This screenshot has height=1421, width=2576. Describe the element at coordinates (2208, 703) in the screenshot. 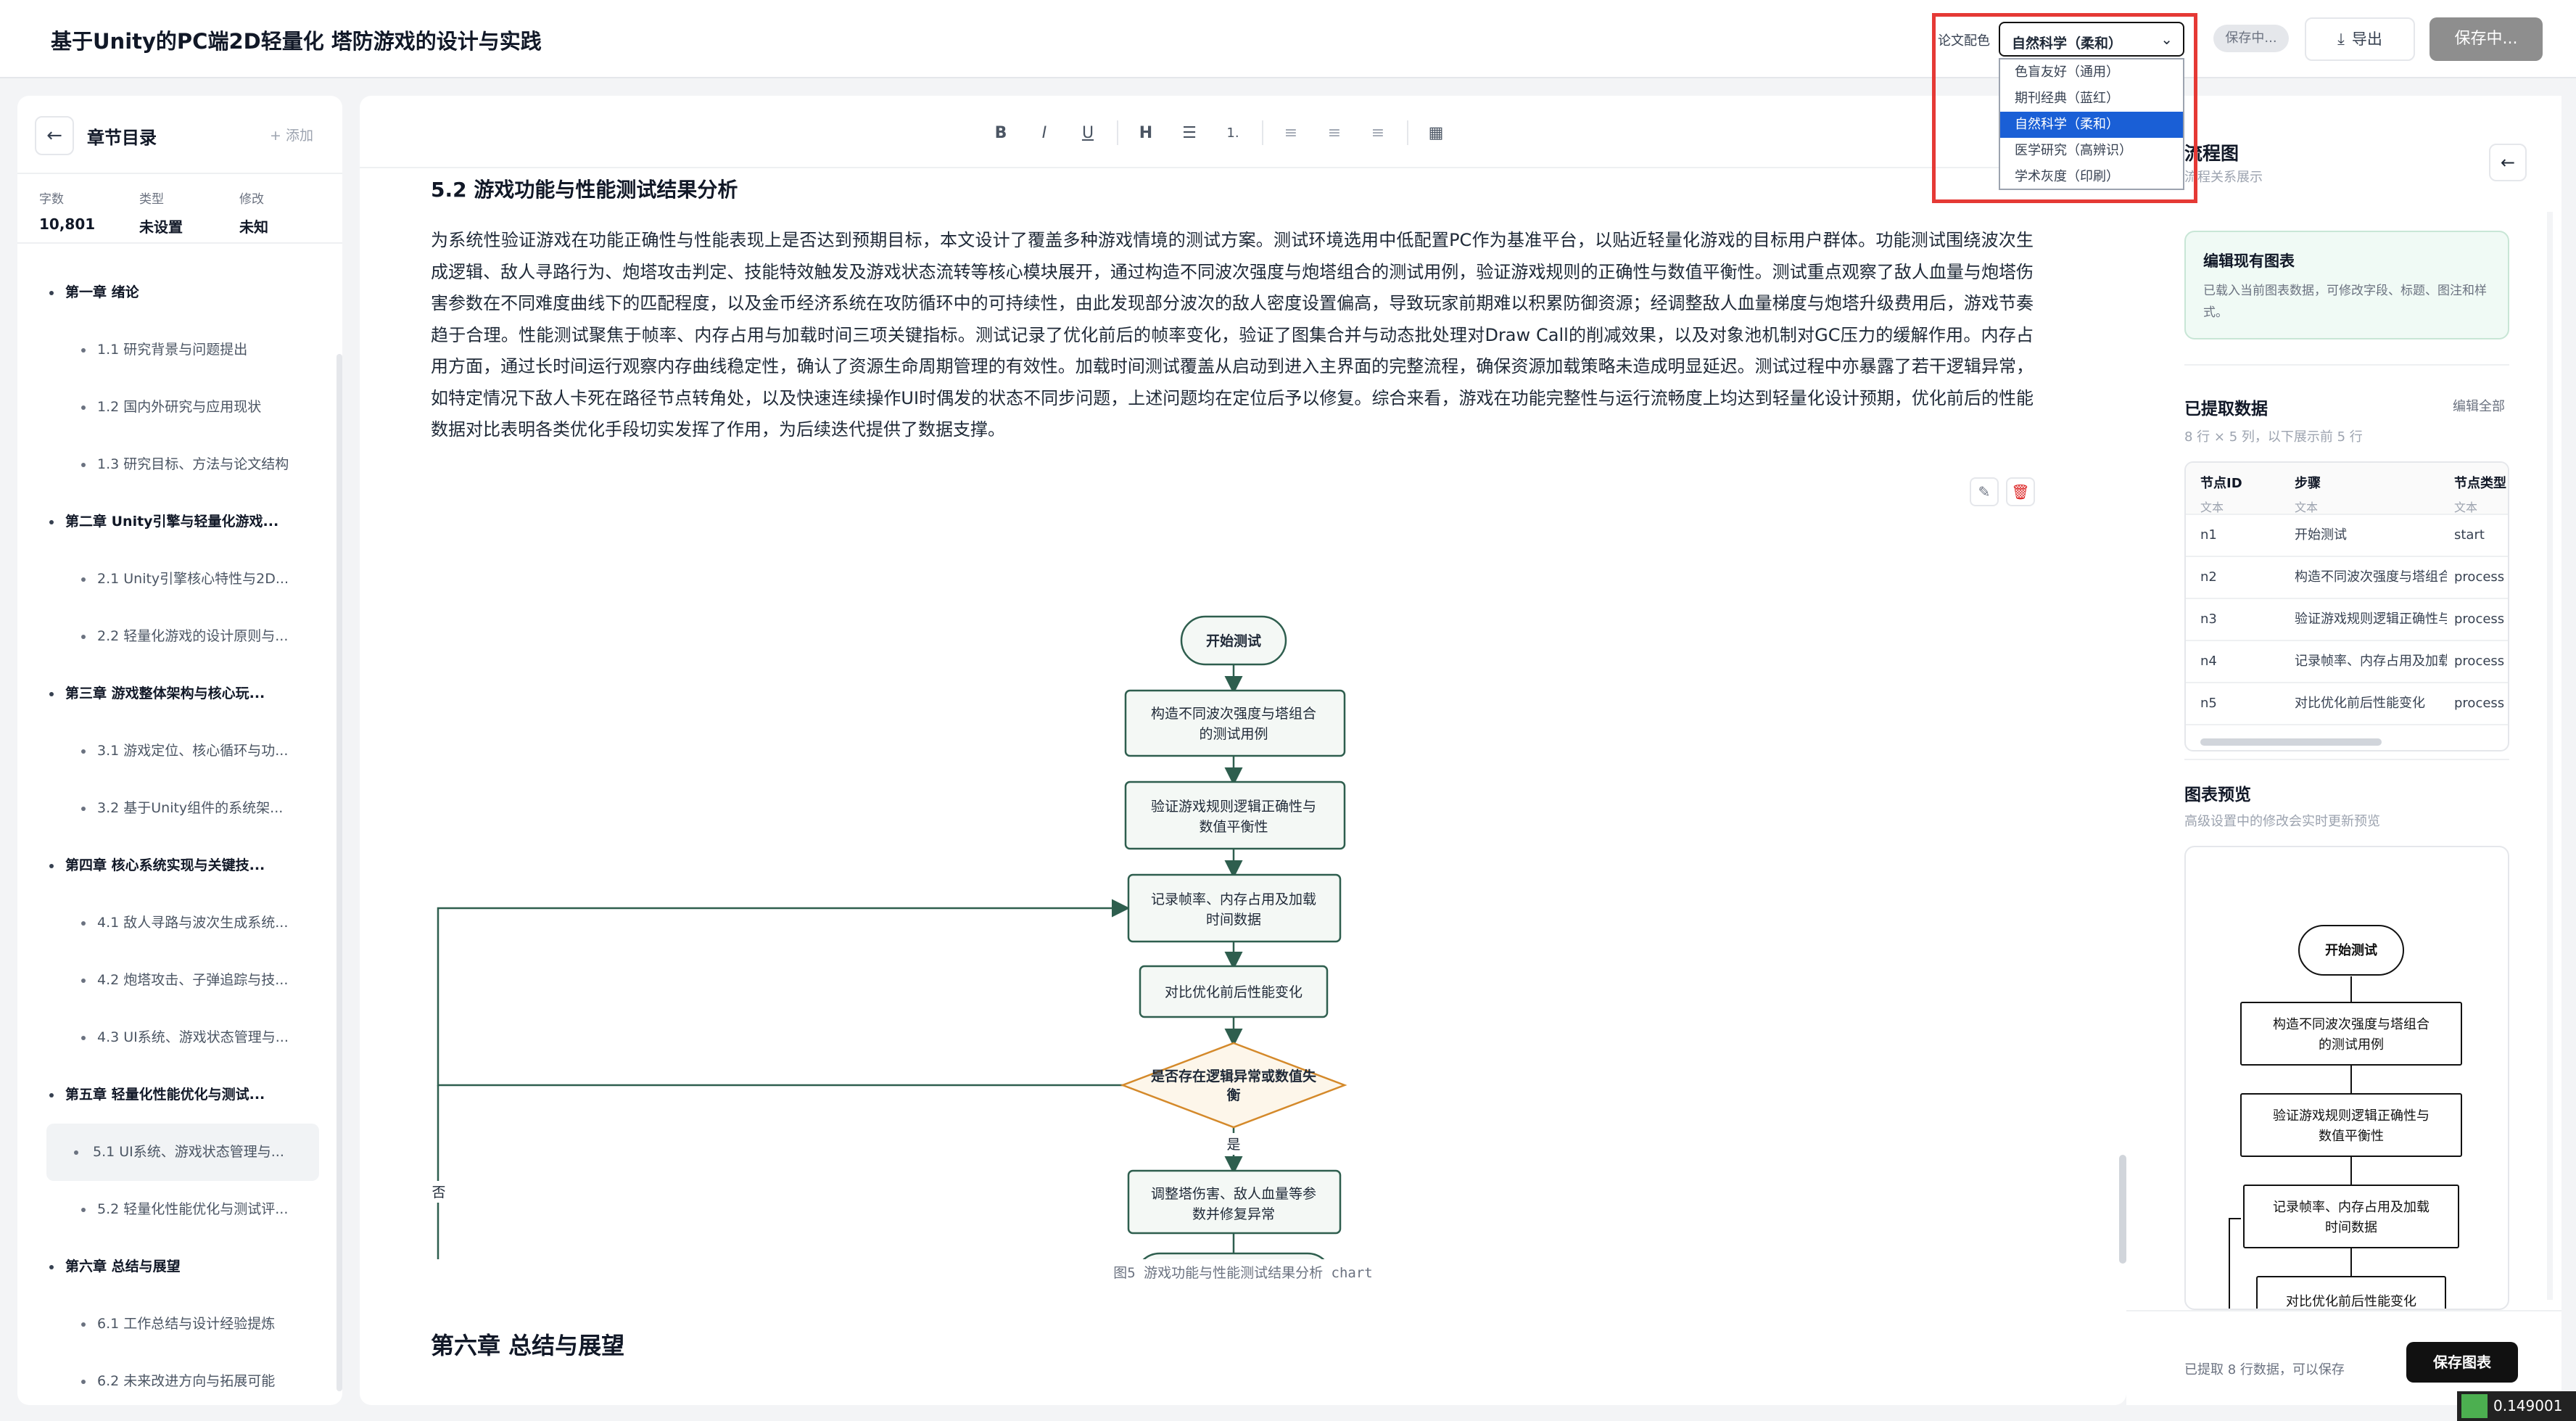

I see `table-cell: n5` at that location.